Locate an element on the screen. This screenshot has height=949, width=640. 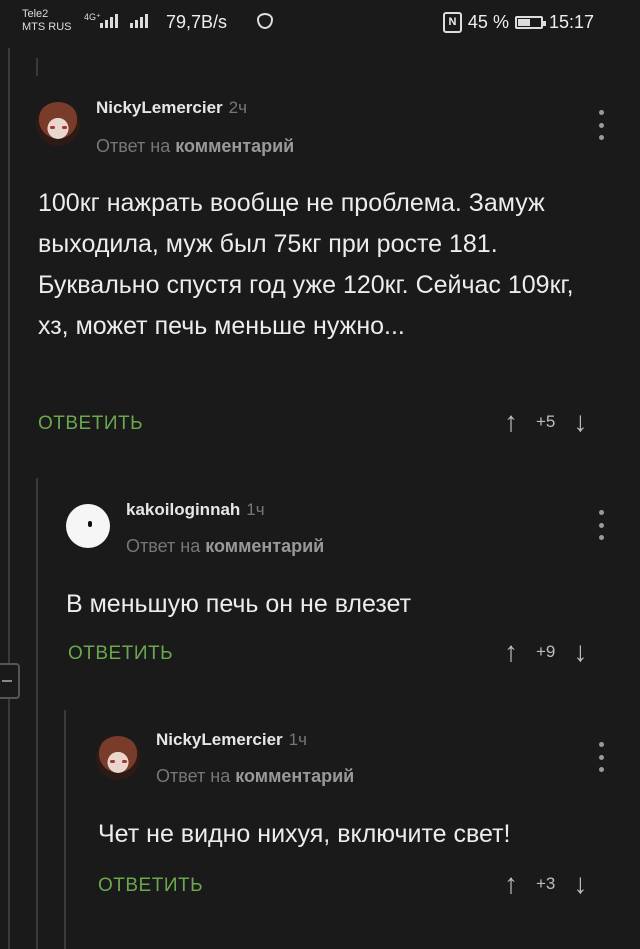
net-speed: 79,7B/s is located at coordinates (197, 22).